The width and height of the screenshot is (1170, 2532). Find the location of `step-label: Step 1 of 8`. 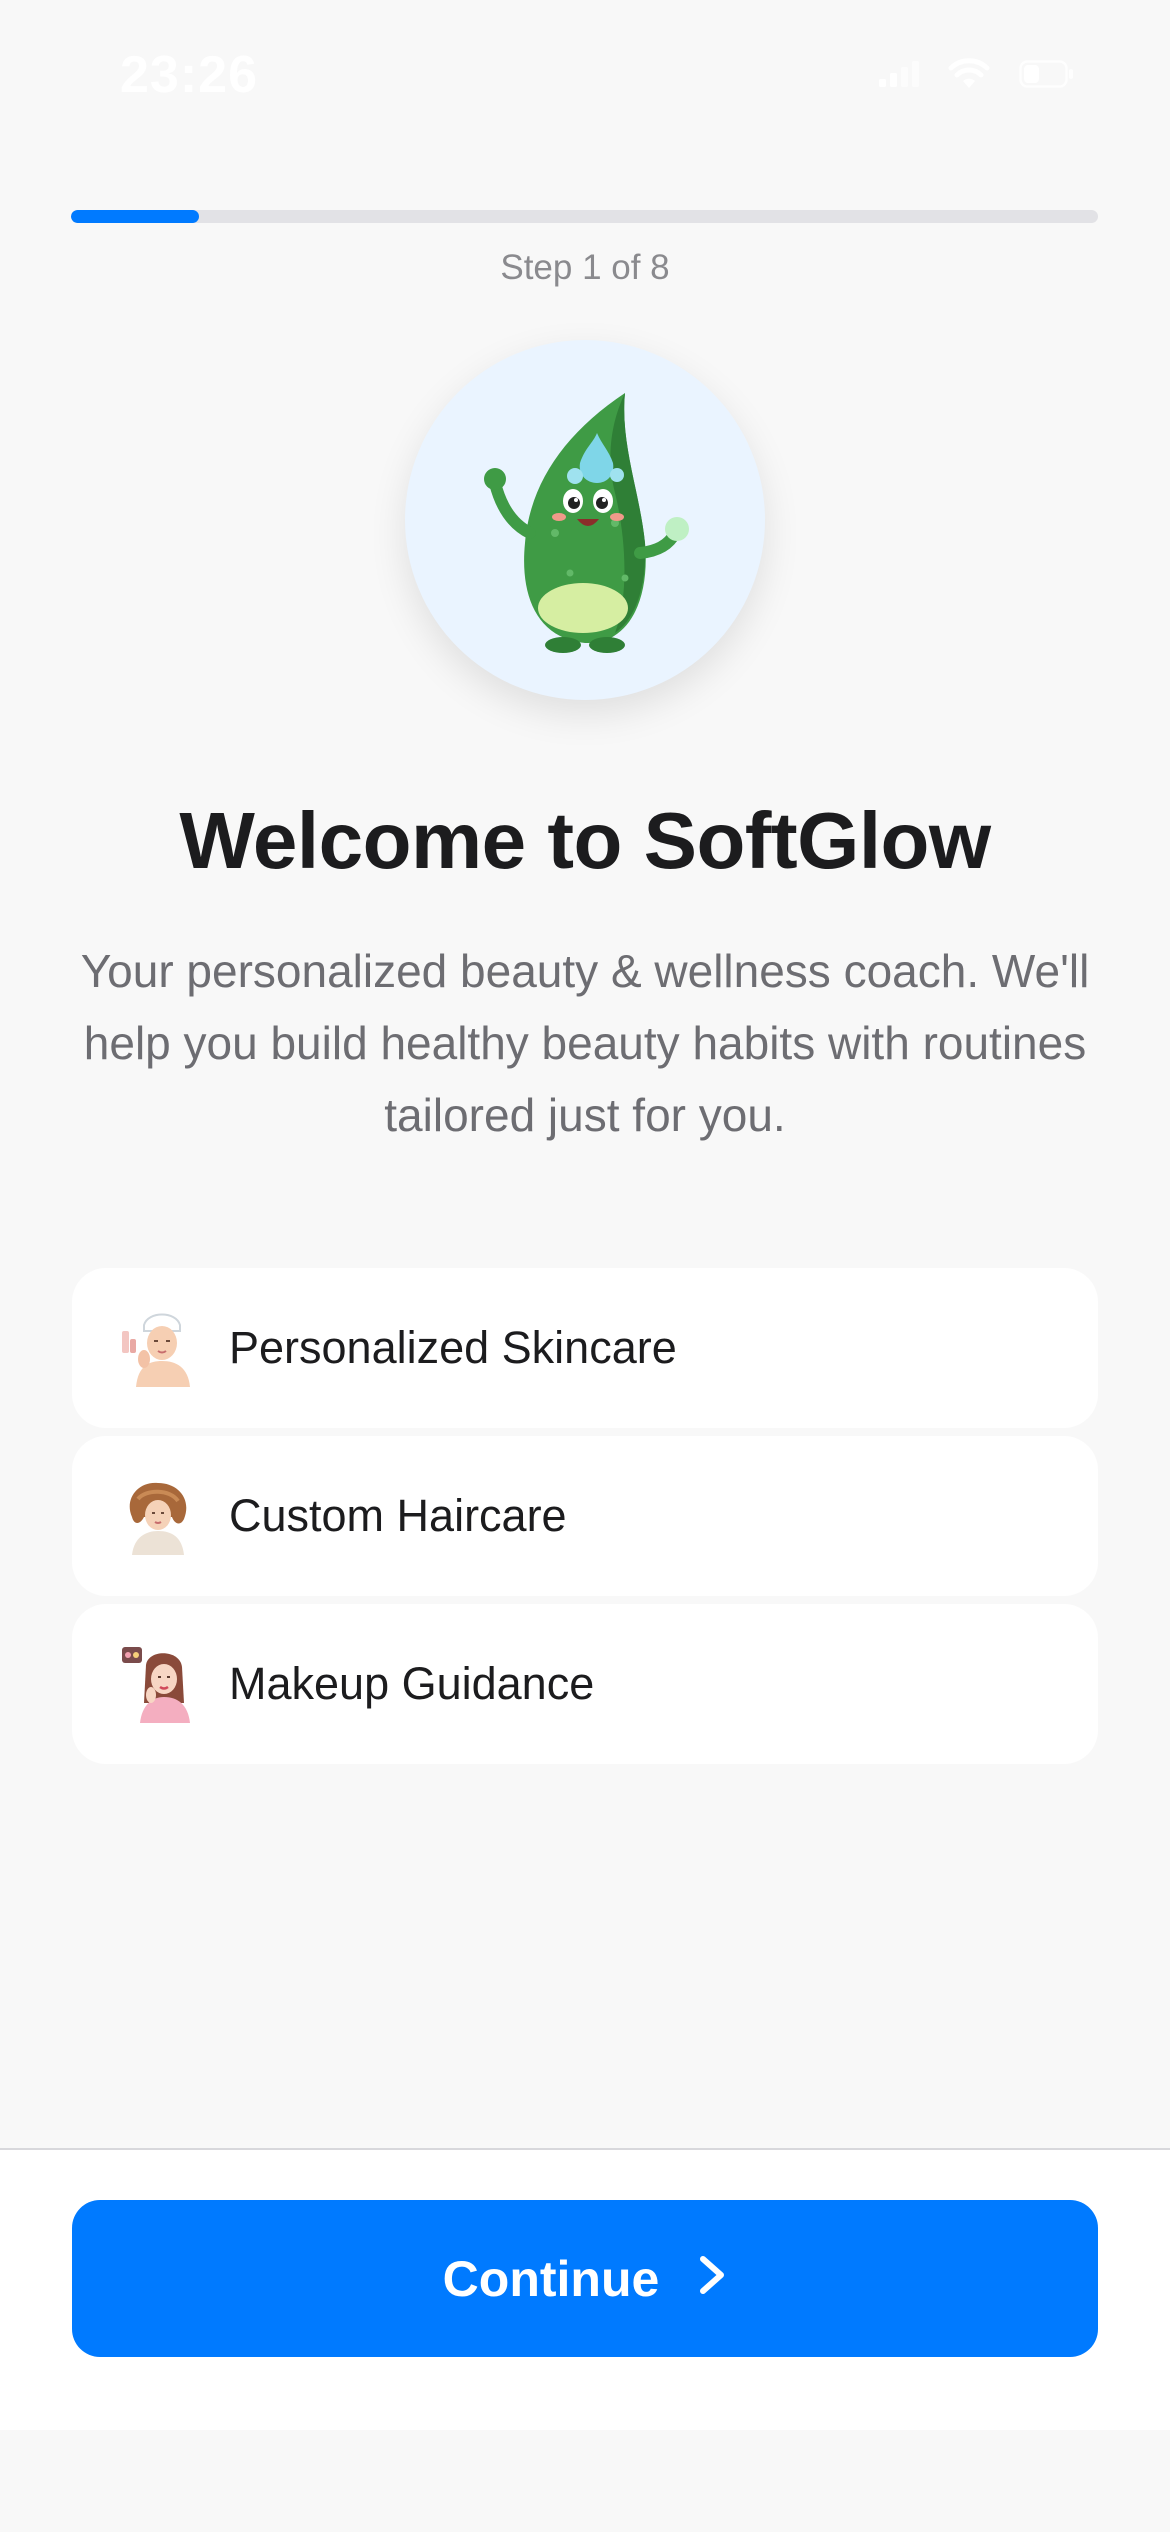

step-label: Step 1 of 8 is located at coordinates (585, 267).